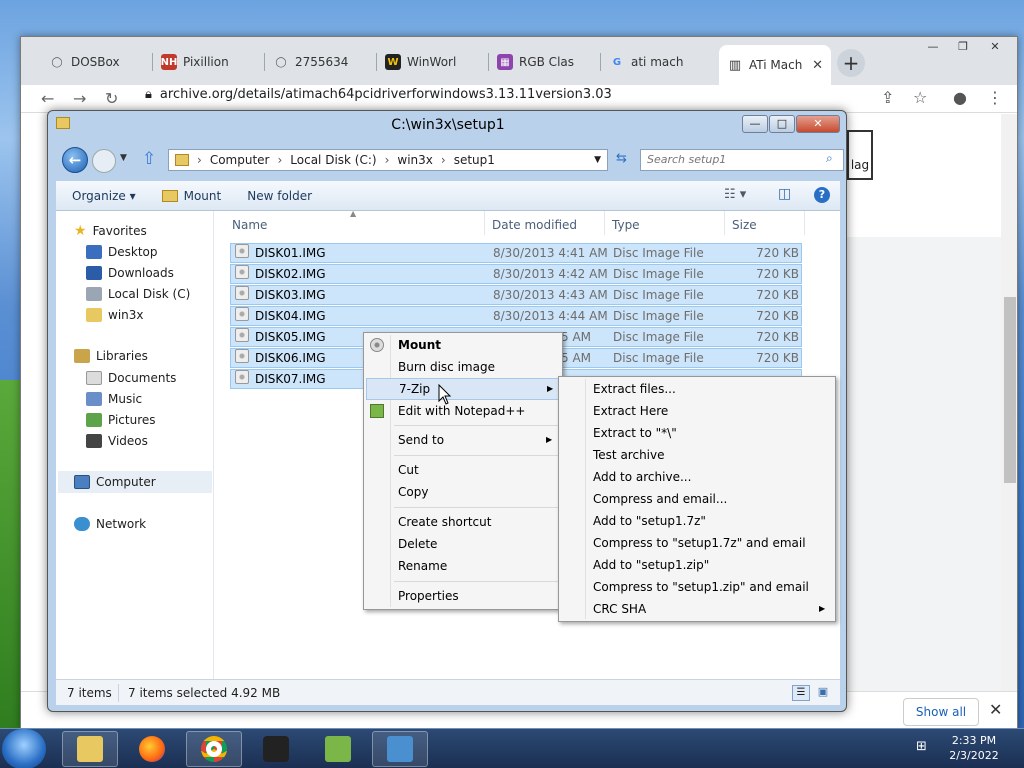  I want to click on menu-extract-to: Extract to "*\", so click(697, 433).